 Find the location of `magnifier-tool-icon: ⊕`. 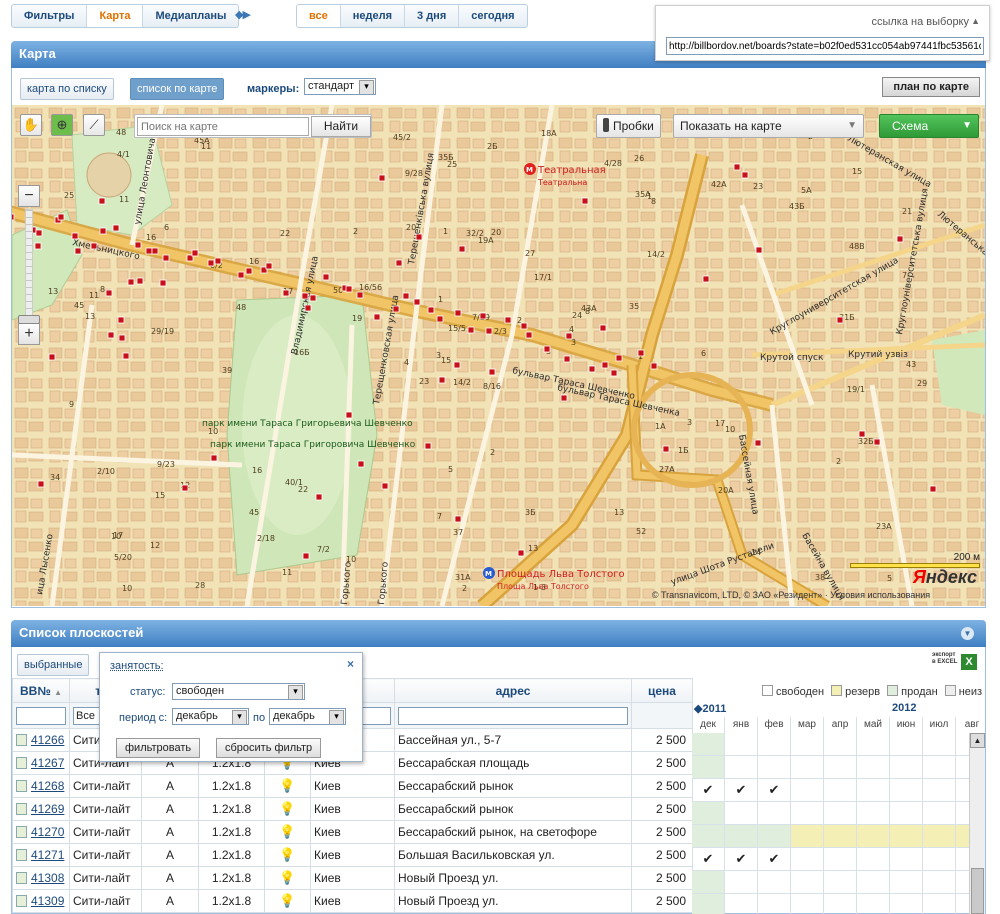

magnifier-tool-icon: ⊕ is located at coordinates (62, 125).